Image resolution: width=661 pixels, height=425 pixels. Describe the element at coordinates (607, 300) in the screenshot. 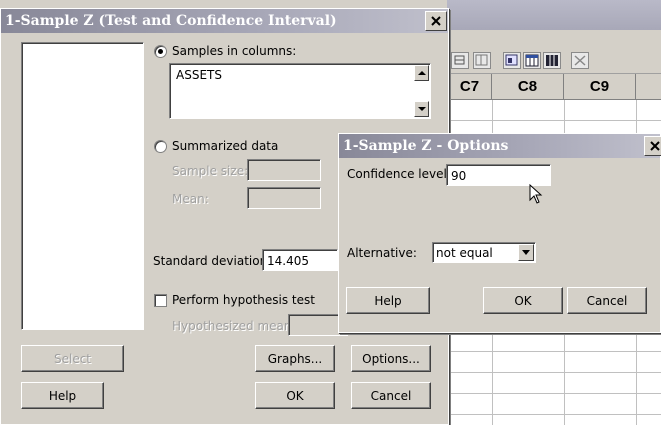

I see `options-cancel-button: Cancel` at that location.